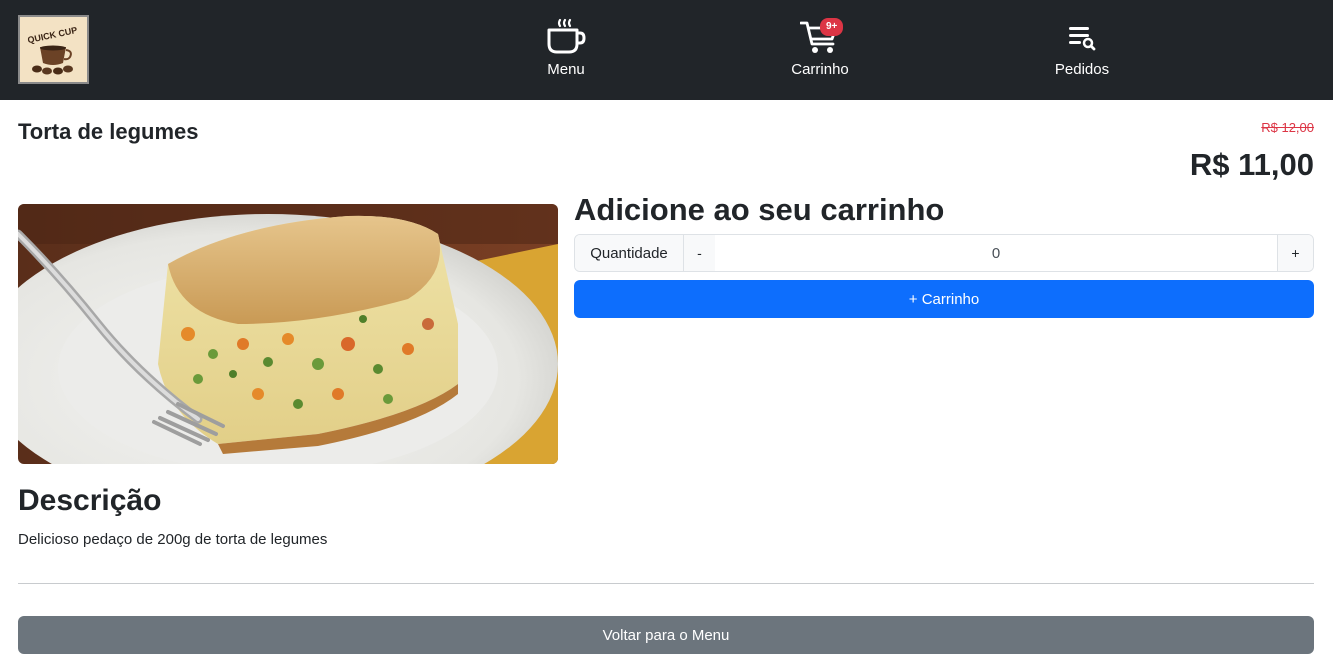 This screenshot has width=1333, height=671. I want to click on nav-item-orders: Pedidos, so click(1082, 48).